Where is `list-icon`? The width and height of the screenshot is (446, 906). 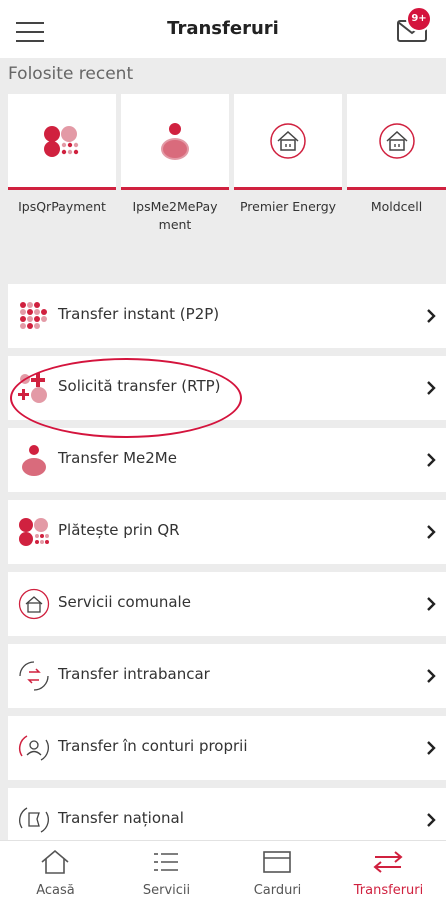
list-icon is located at coordinates (166, 862).